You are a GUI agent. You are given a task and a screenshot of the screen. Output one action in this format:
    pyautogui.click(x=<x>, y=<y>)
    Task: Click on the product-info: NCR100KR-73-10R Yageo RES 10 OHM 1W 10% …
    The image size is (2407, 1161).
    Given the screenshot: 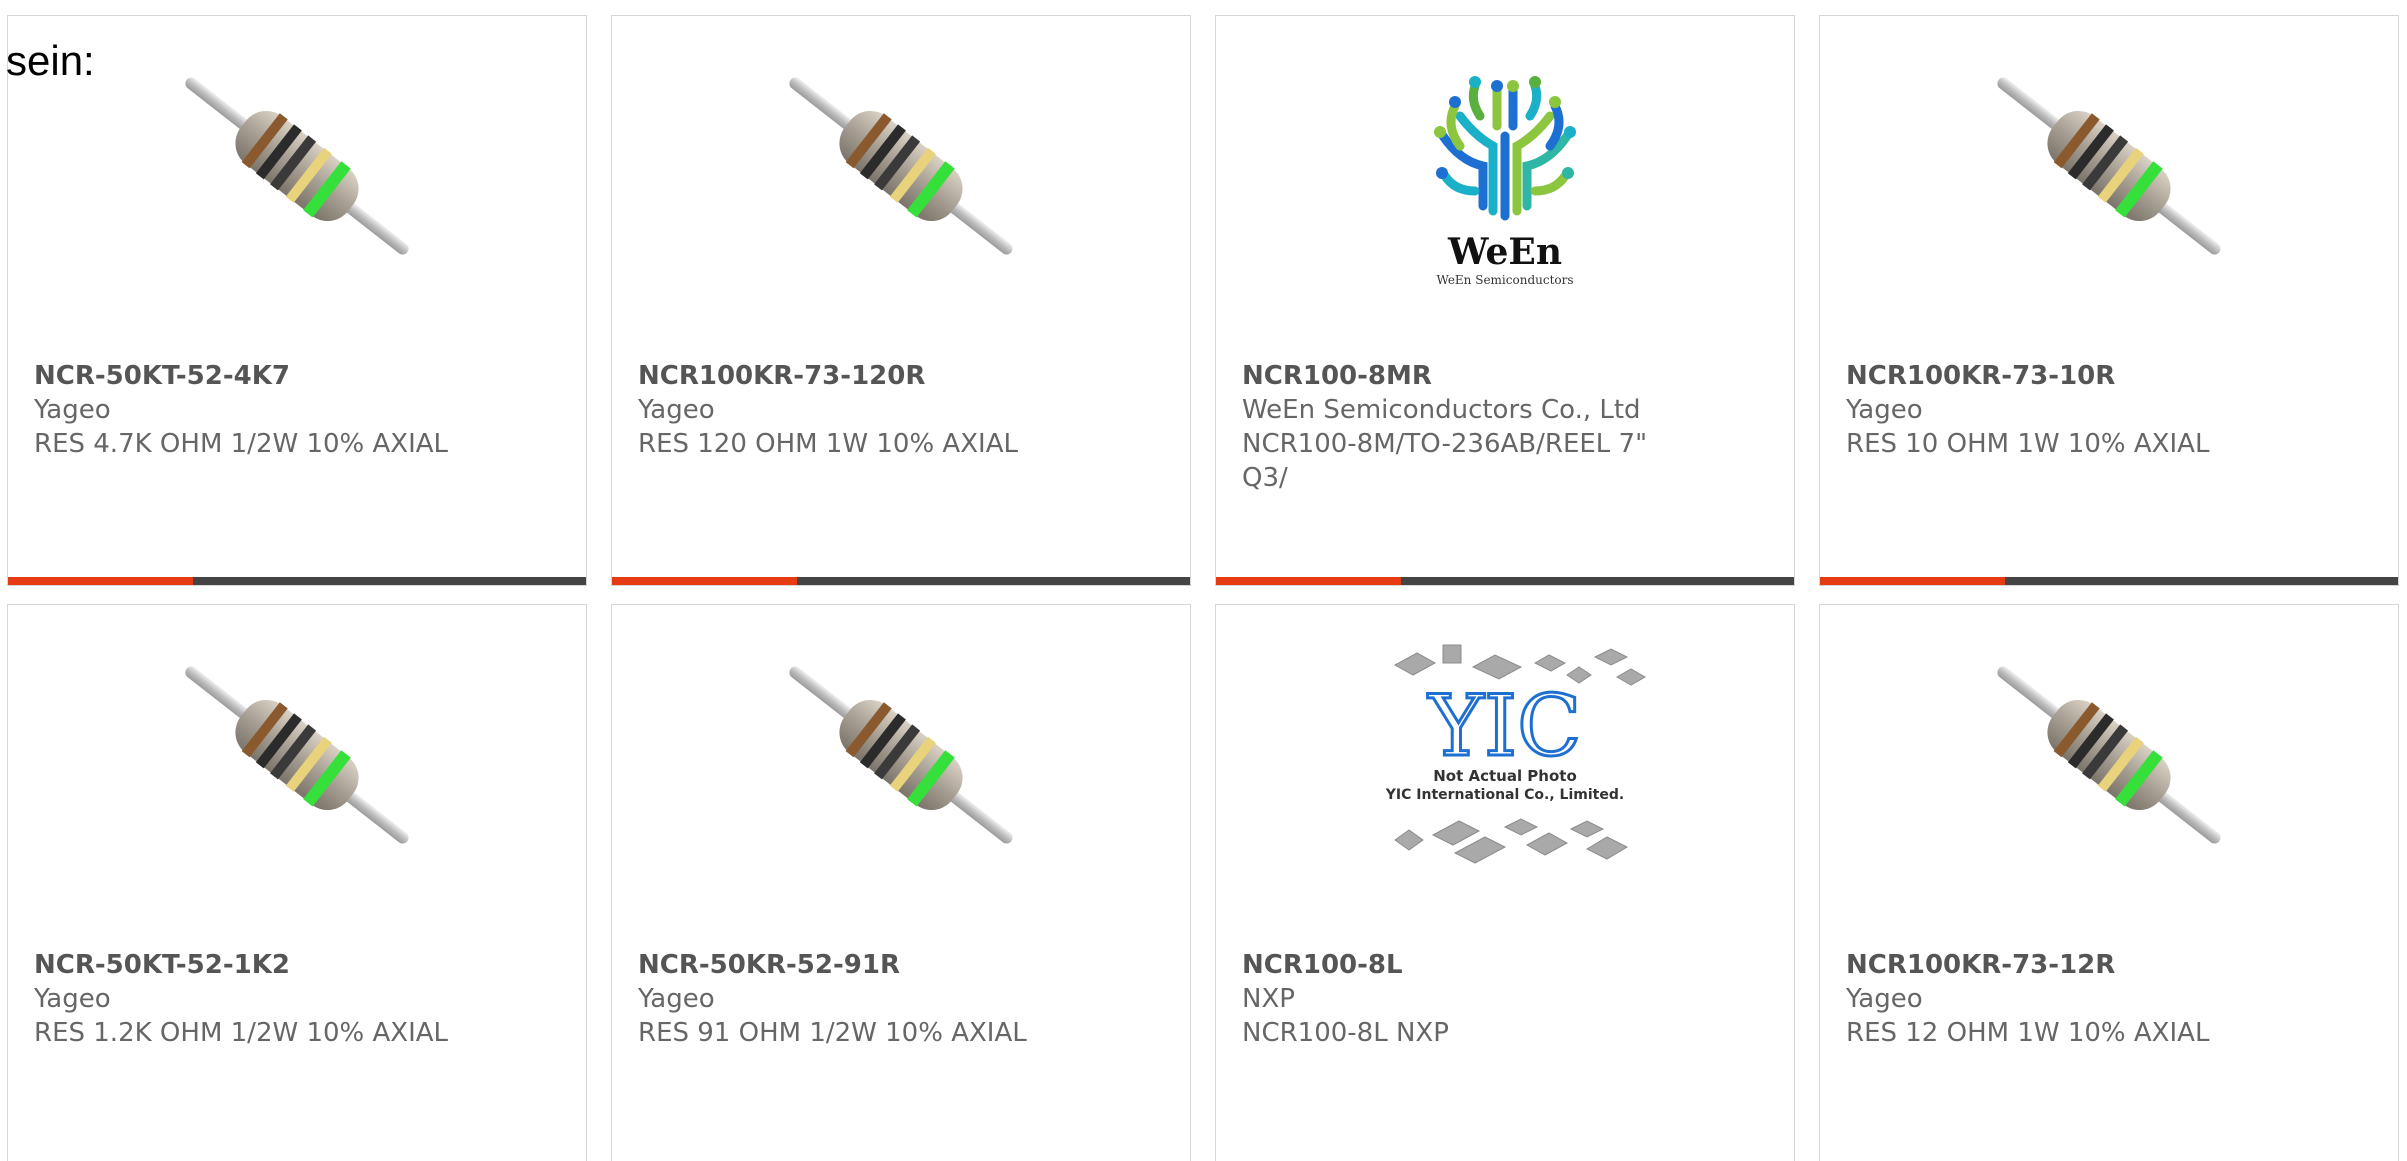 What is the action you would take?
    pyautogui.click(x=2109, y=410)
    